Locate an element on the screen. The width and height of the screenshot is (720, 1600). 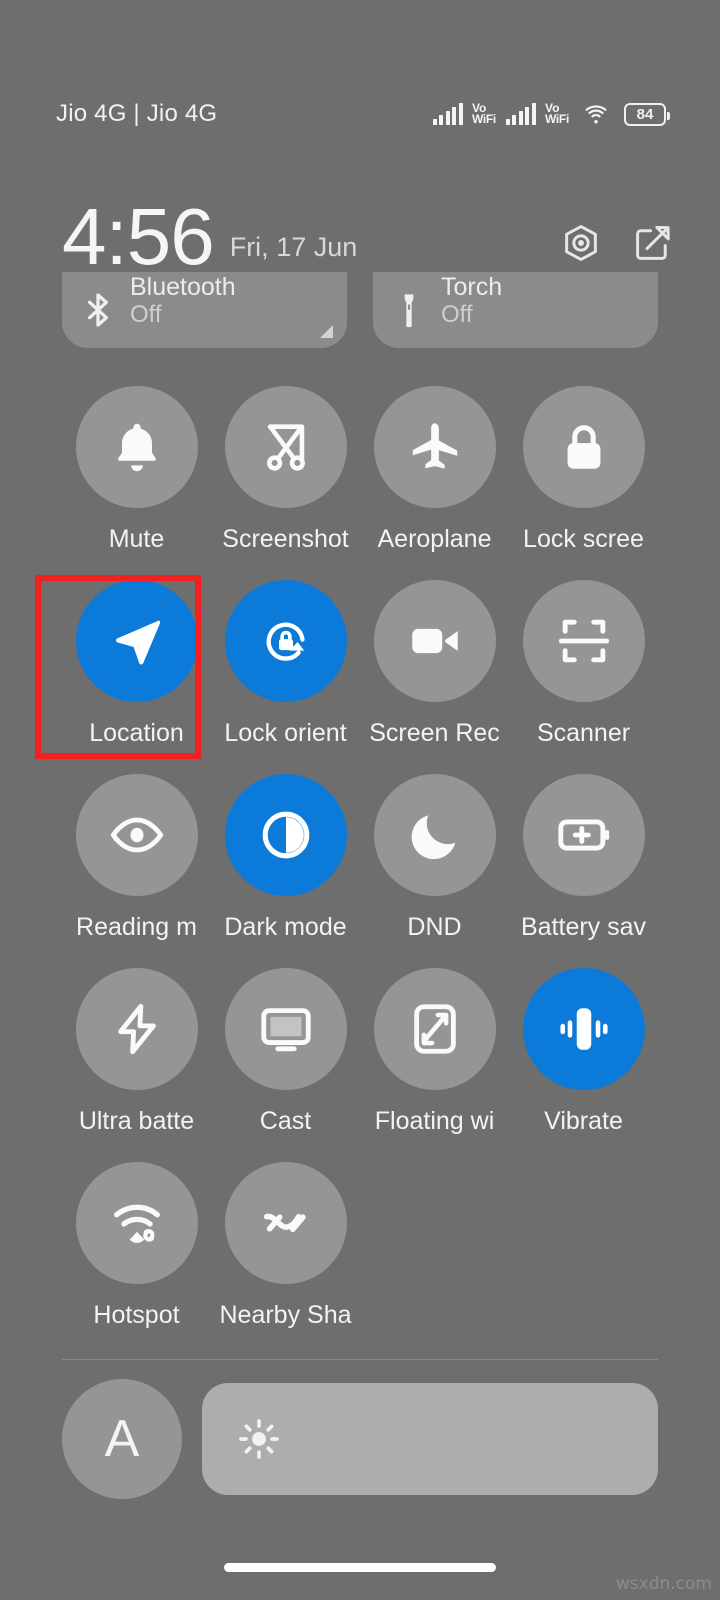
edit-pencil-icon is located at coordinates (653, 243).